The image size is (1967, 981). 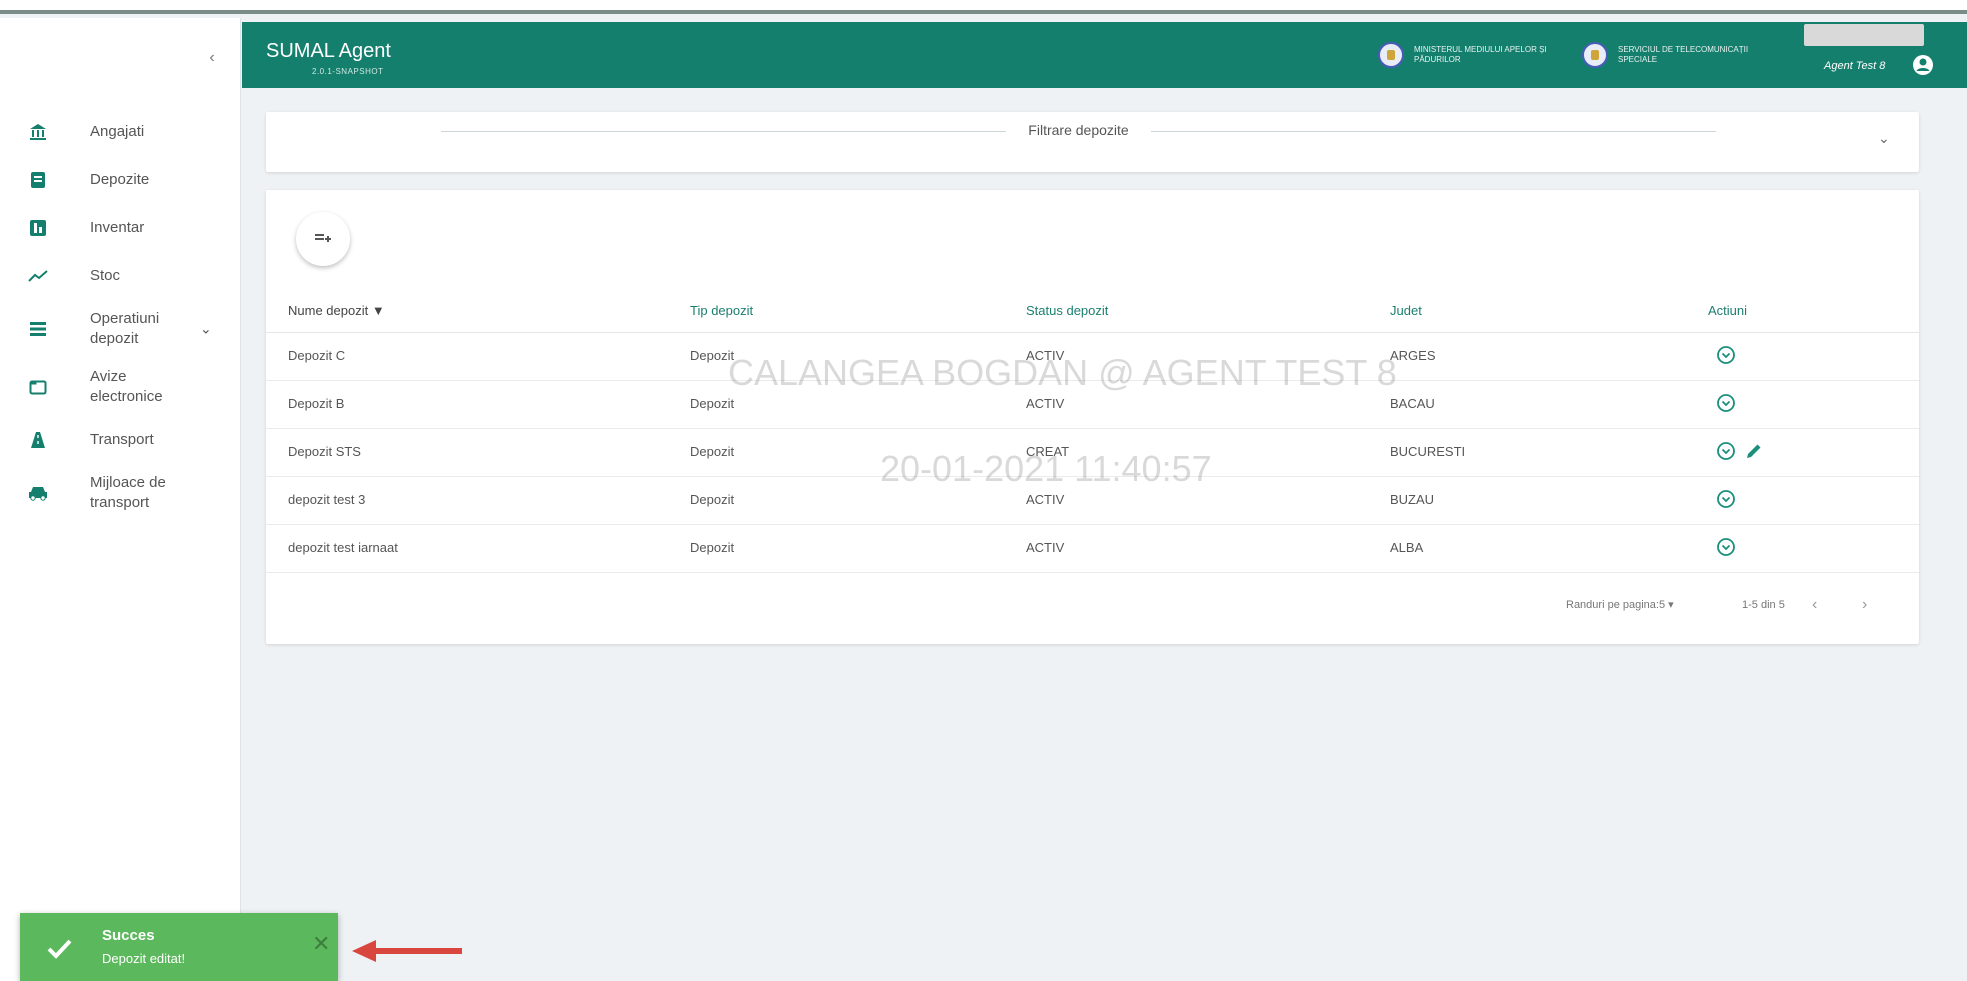 I want to click on column-header-nume: Nume depozit ▼, so click(x=336, y=310).